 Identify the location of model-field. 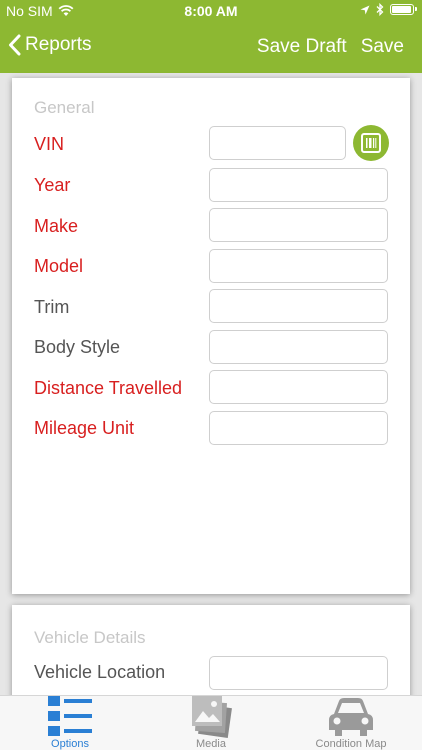
(298, 266).